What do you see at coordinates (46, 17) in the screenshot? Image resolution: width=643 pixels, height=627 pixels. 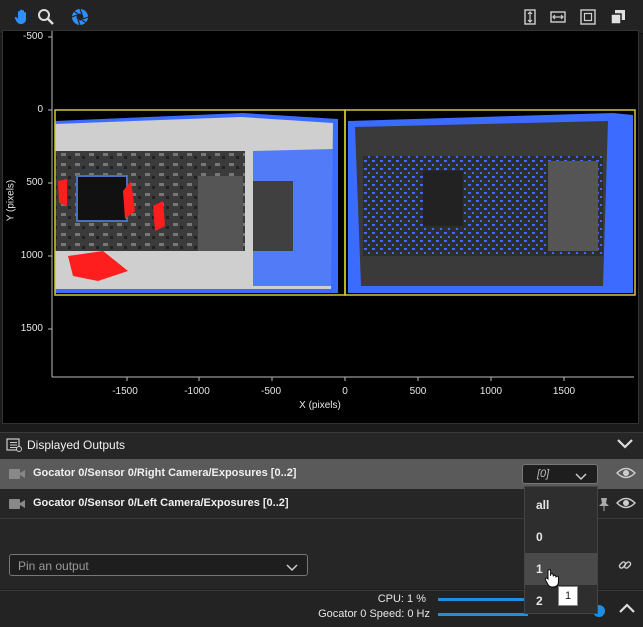 I see `magnifier-icon` at bounding box center [46, 17].